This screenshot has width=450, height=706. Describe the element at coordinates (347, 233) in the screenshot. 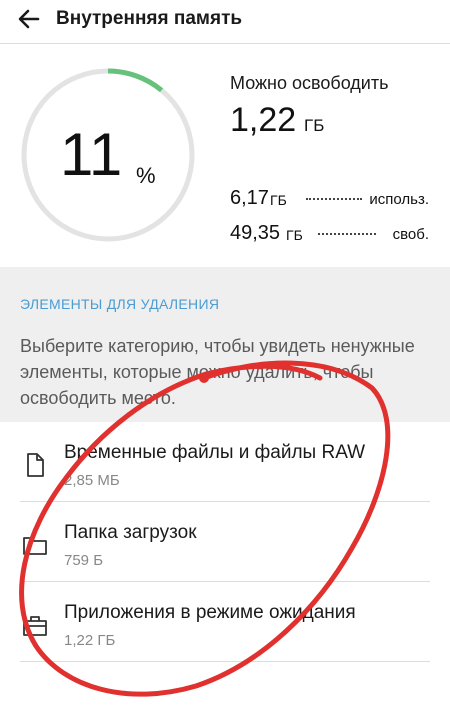

I see `available-leader-dots` at that location.